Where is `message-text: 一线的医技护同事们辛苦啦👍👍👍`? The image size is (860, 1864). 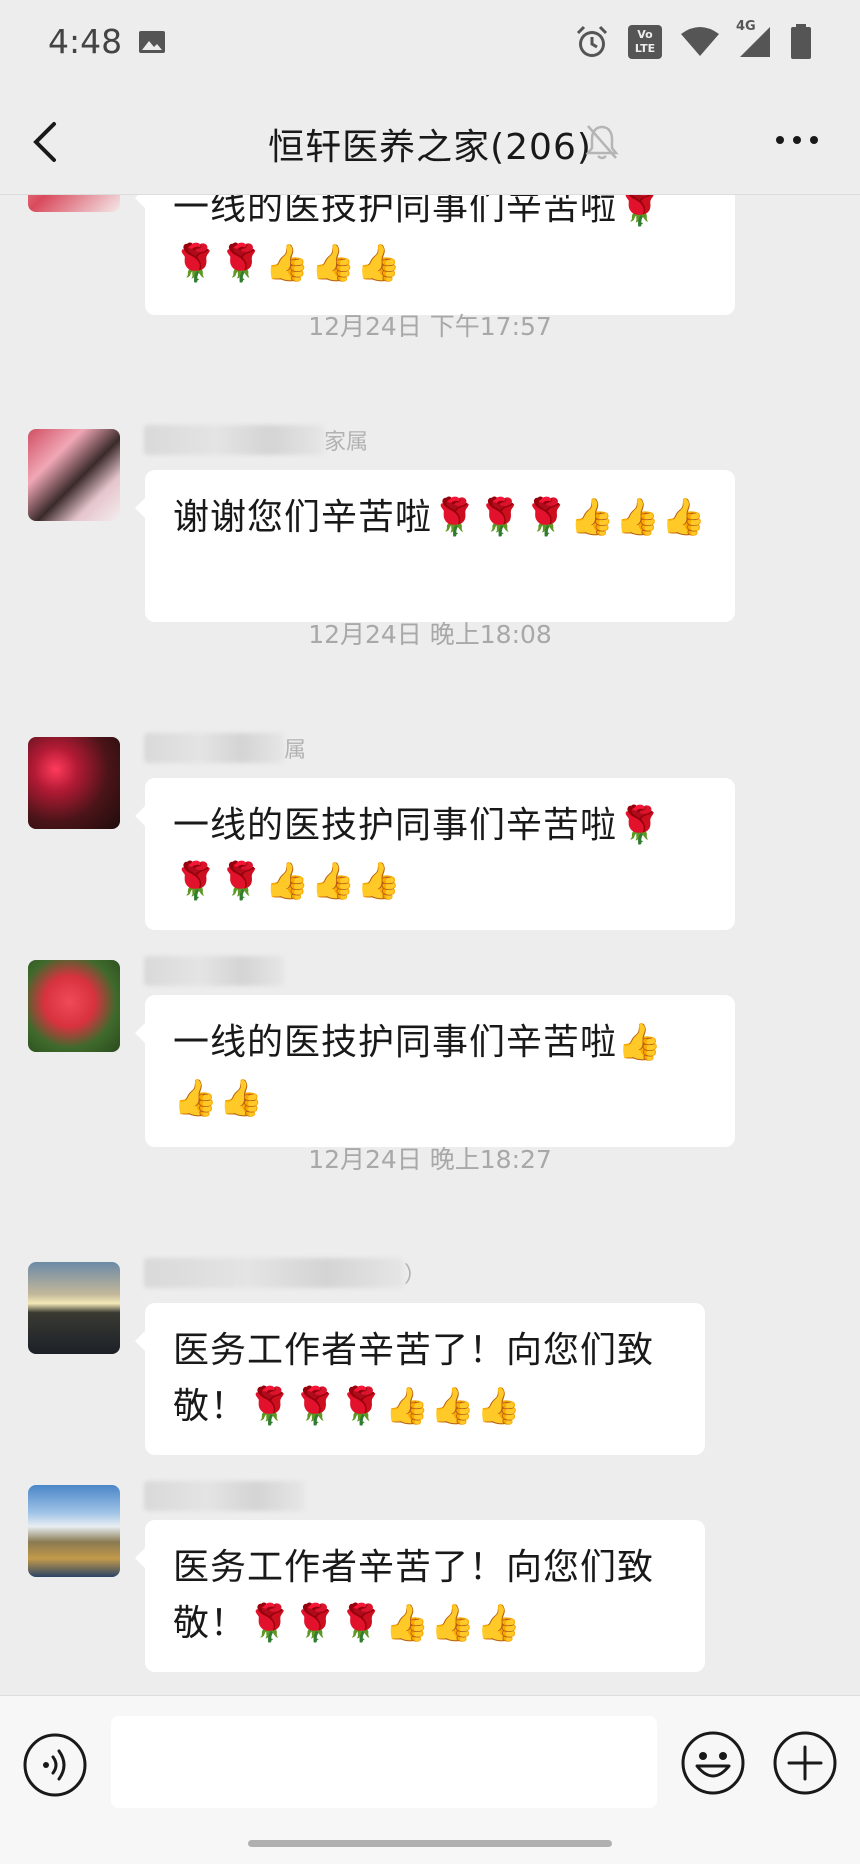
message-text: 一线的医技护同事们辛苦啦👍👍👍 is located at coordinates (418, 1070).